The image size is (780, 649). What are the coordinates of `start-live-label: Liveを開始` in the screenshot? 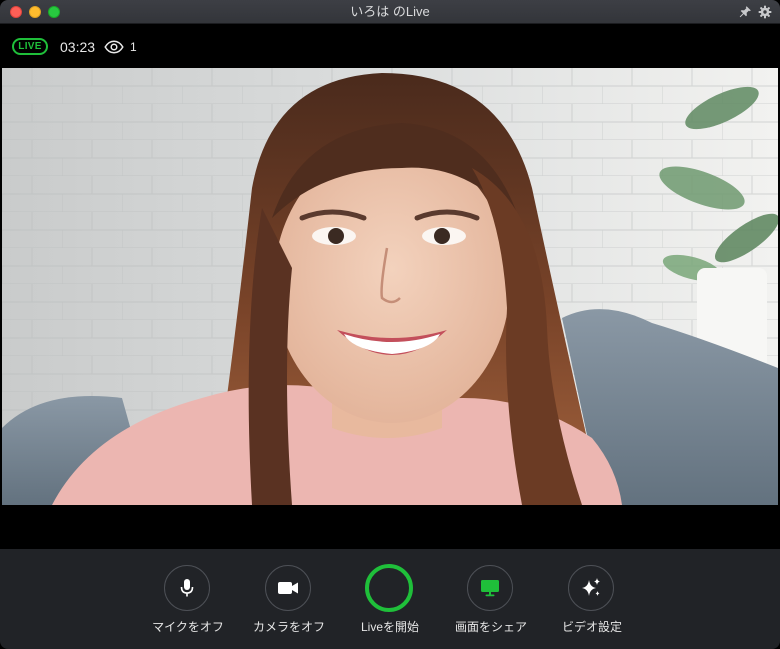 It's located at (389, 627).